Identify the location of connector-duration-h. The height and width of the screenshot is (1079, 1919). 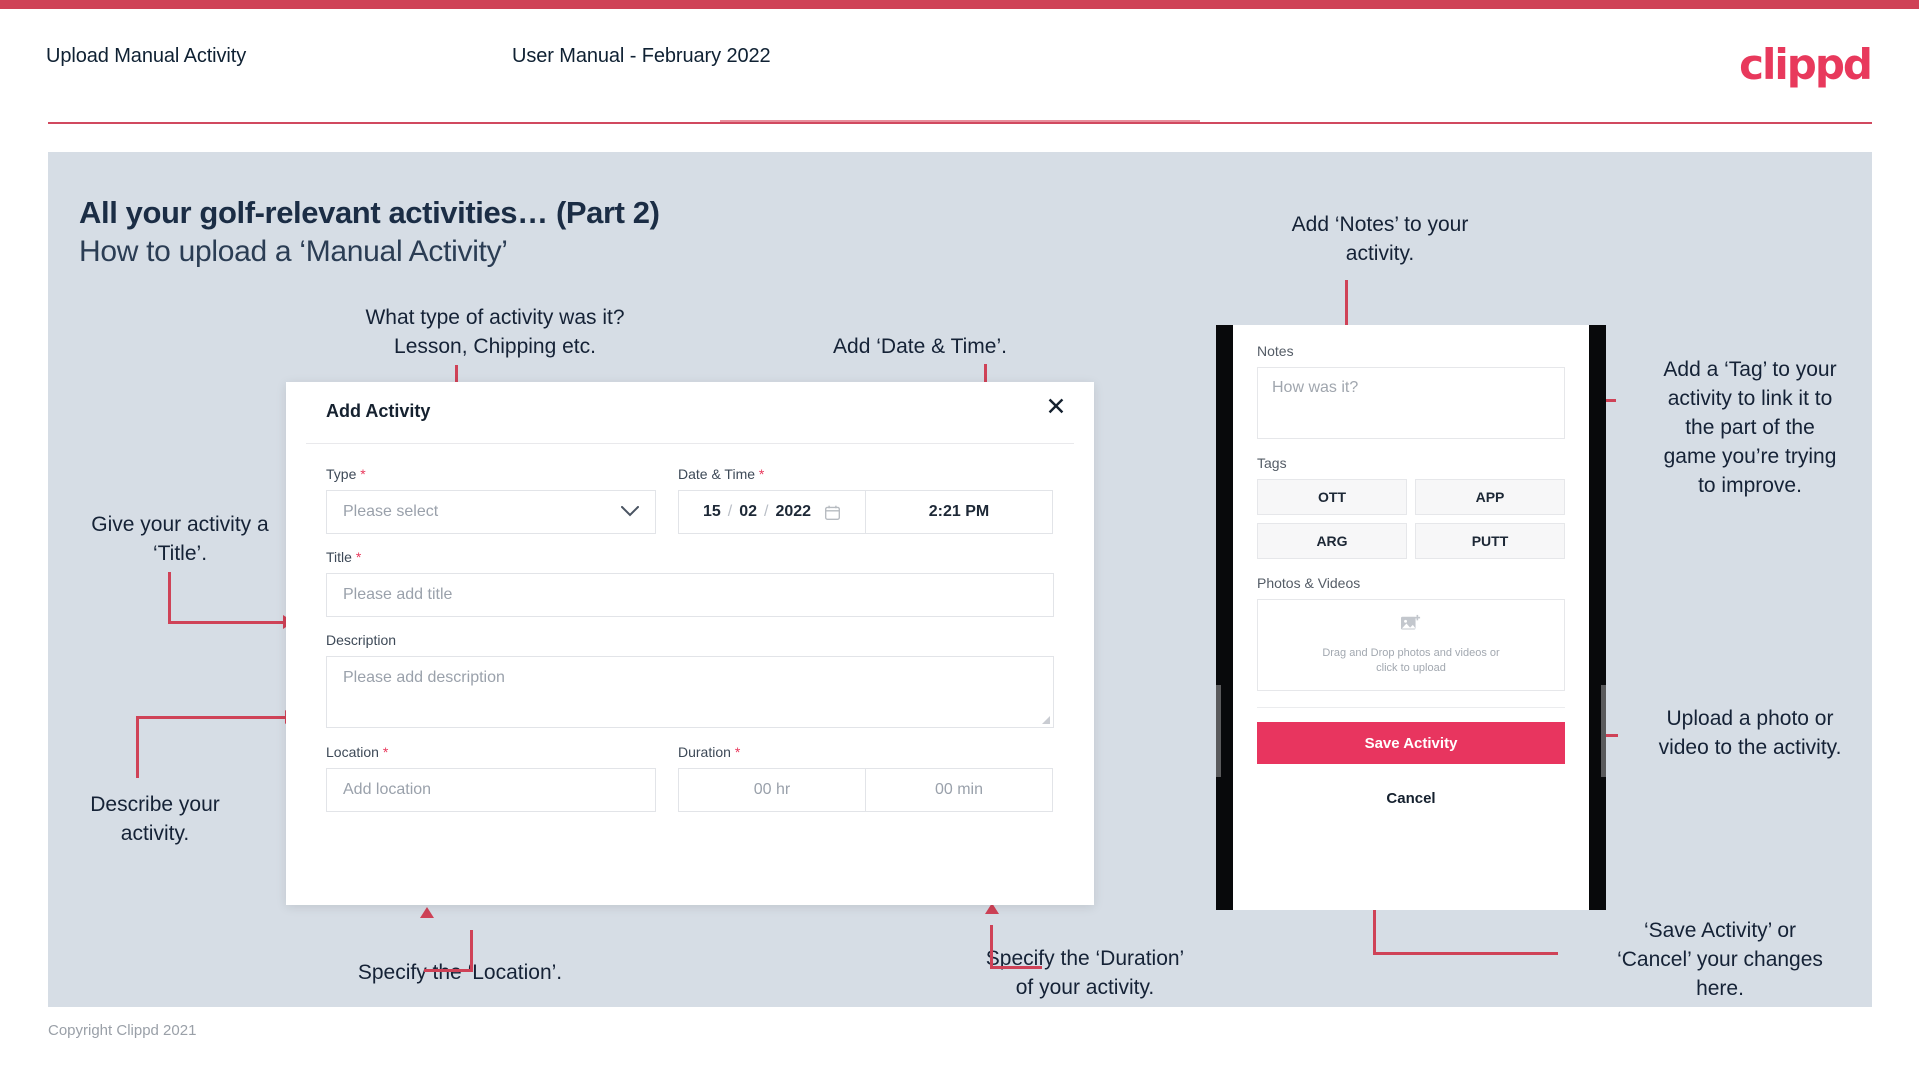
(1016, 967).